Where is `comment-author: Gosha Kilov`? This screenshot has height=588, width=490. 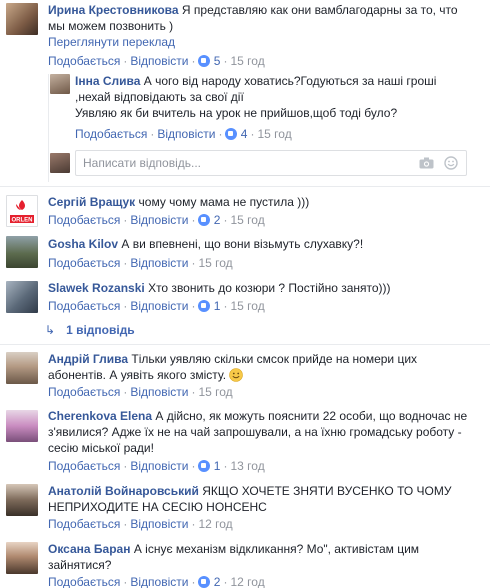
comment-author: Gosha Kilov is located at coordinates (83, 244).